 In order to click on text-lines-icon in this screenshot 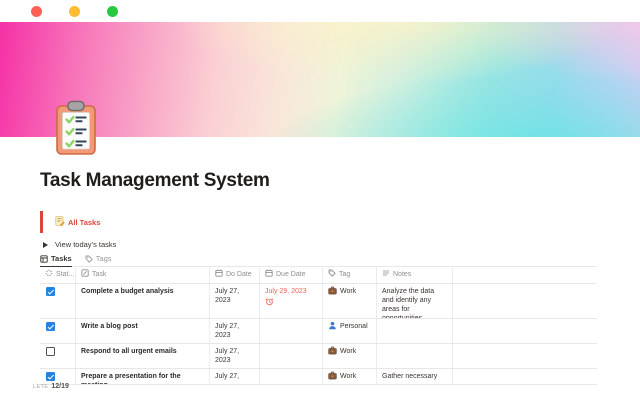, I will do `click(386, 274)`.